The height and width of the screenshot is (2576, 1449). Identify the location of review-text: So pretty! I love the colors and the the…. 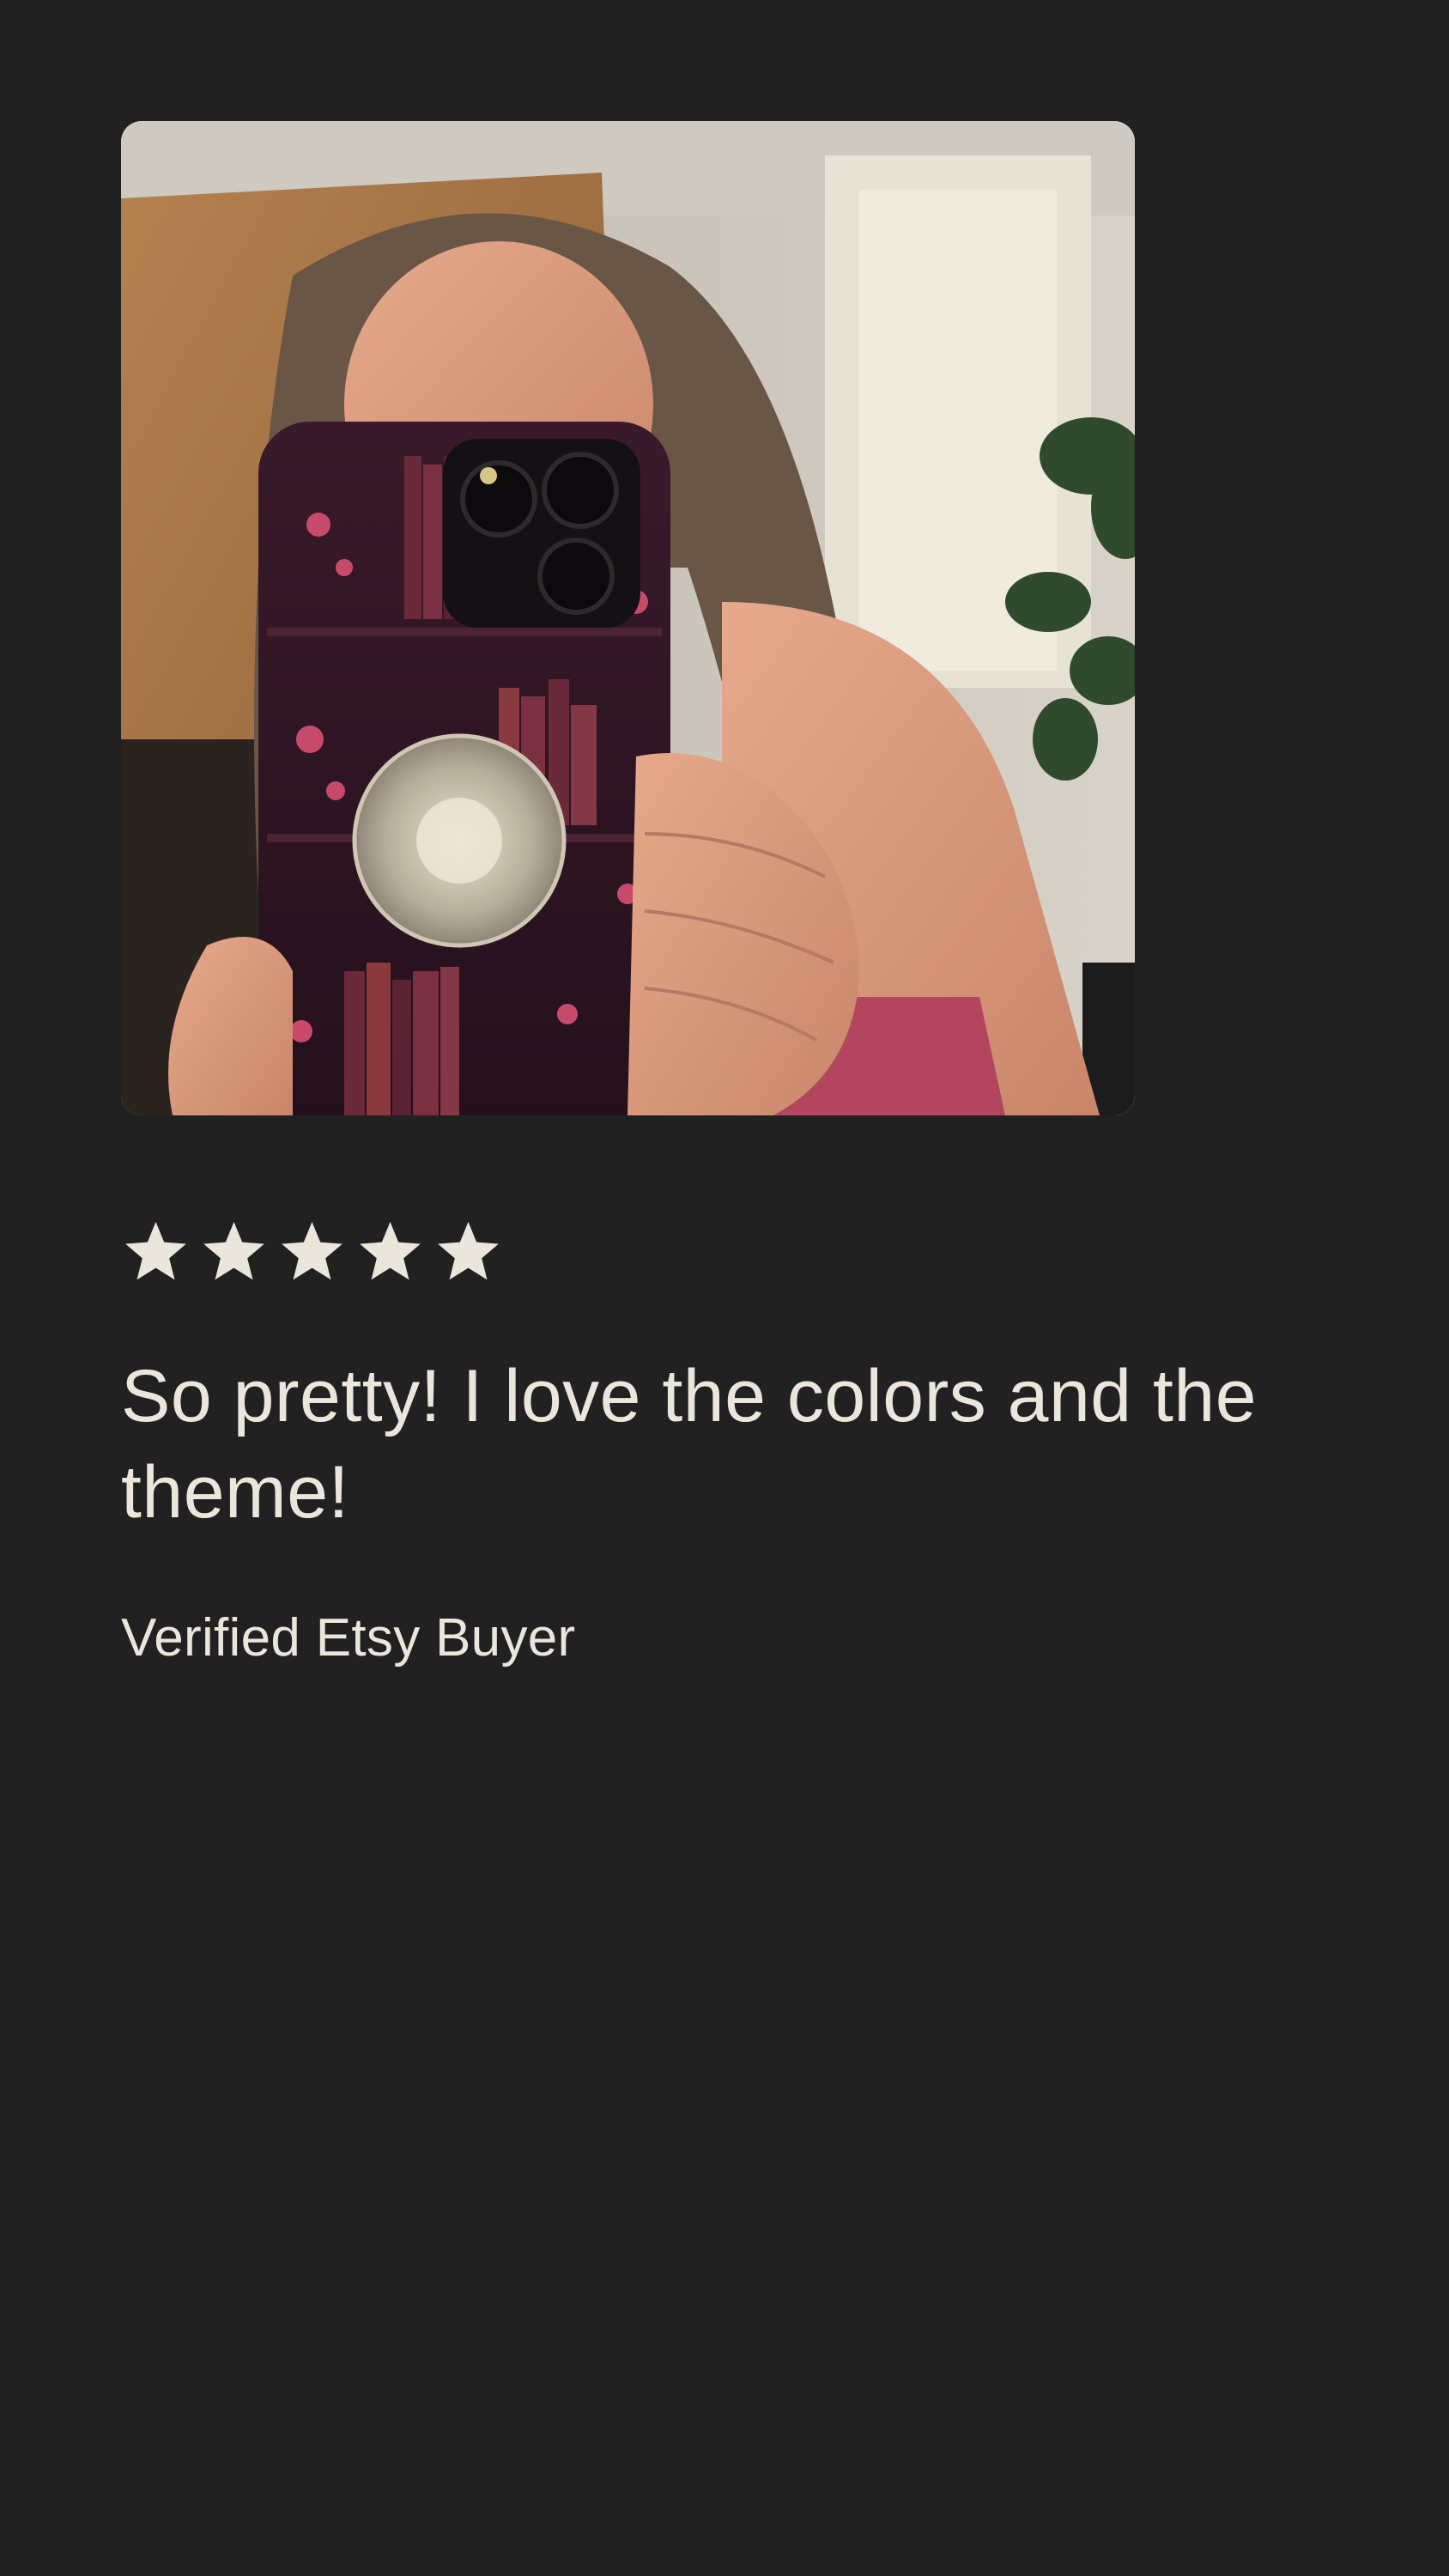
(689, 1444).